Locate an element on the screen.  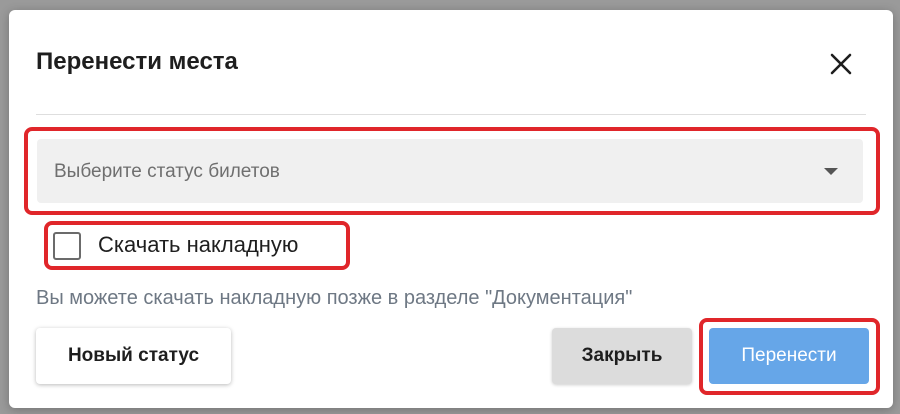
dialog-title: Перенести места is located at coordinates (137, 61).